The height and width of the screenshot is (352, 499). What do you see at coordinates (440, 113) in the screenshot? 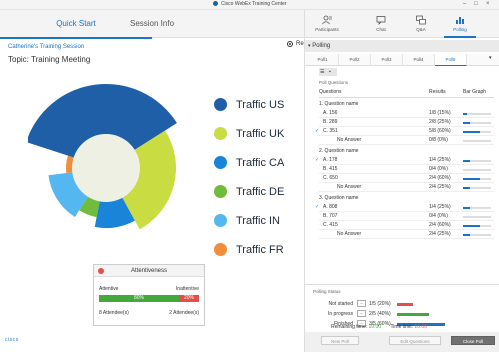
I see `answer-result: 1/8 (15%)` at bounding box center [440, 113].